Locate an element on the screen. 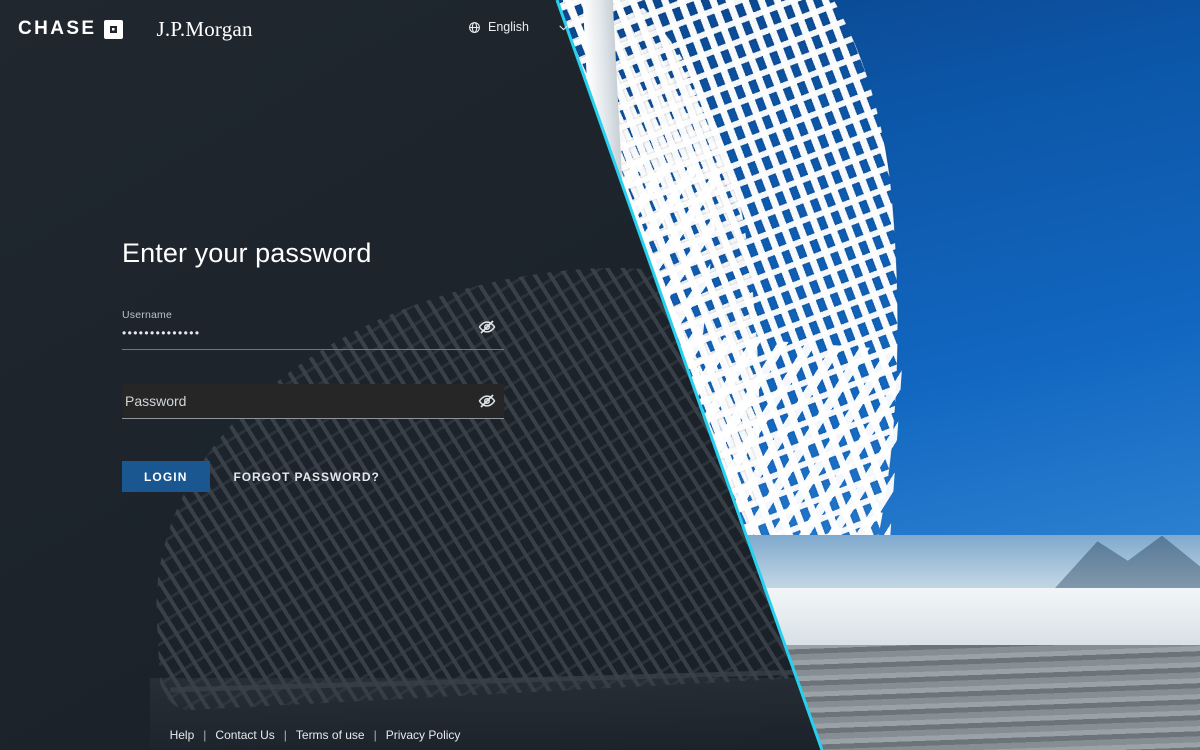  jpmorgan-logo: J.P.Morgan is located at coordinates (204, 28).